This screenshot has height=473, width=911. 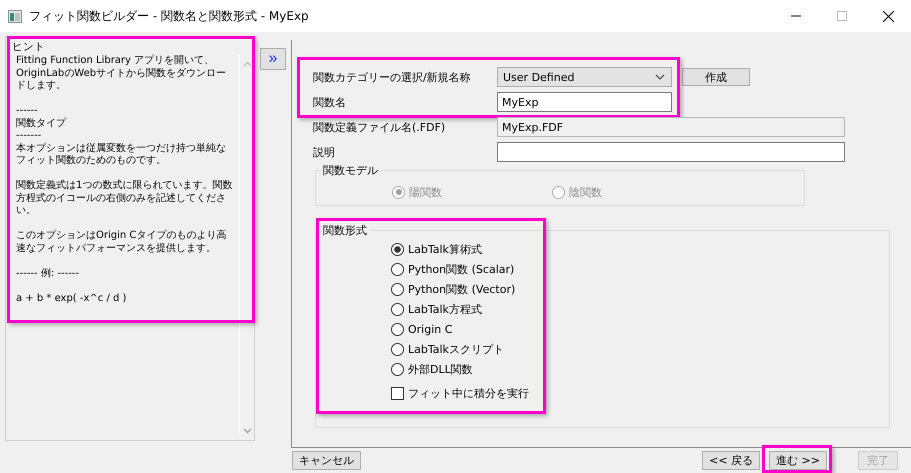 What do you see at coordinates (445, 249) in the screenshot?
I see `radio-label: LabTalk算術式` at bounding box center [445, 249].